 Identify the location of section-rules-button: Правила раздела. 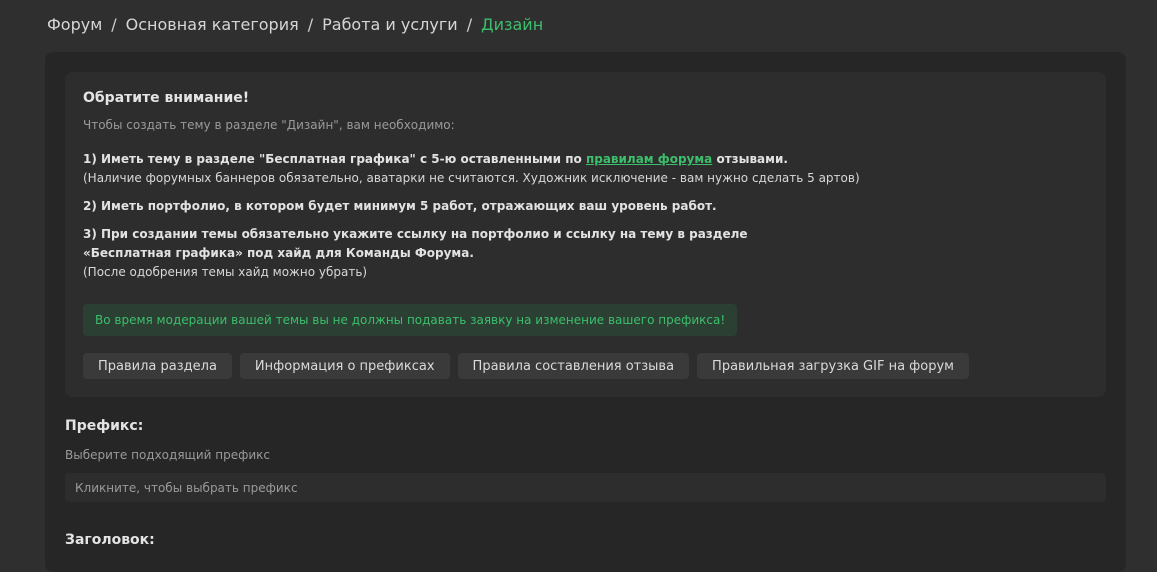
(157, 366).